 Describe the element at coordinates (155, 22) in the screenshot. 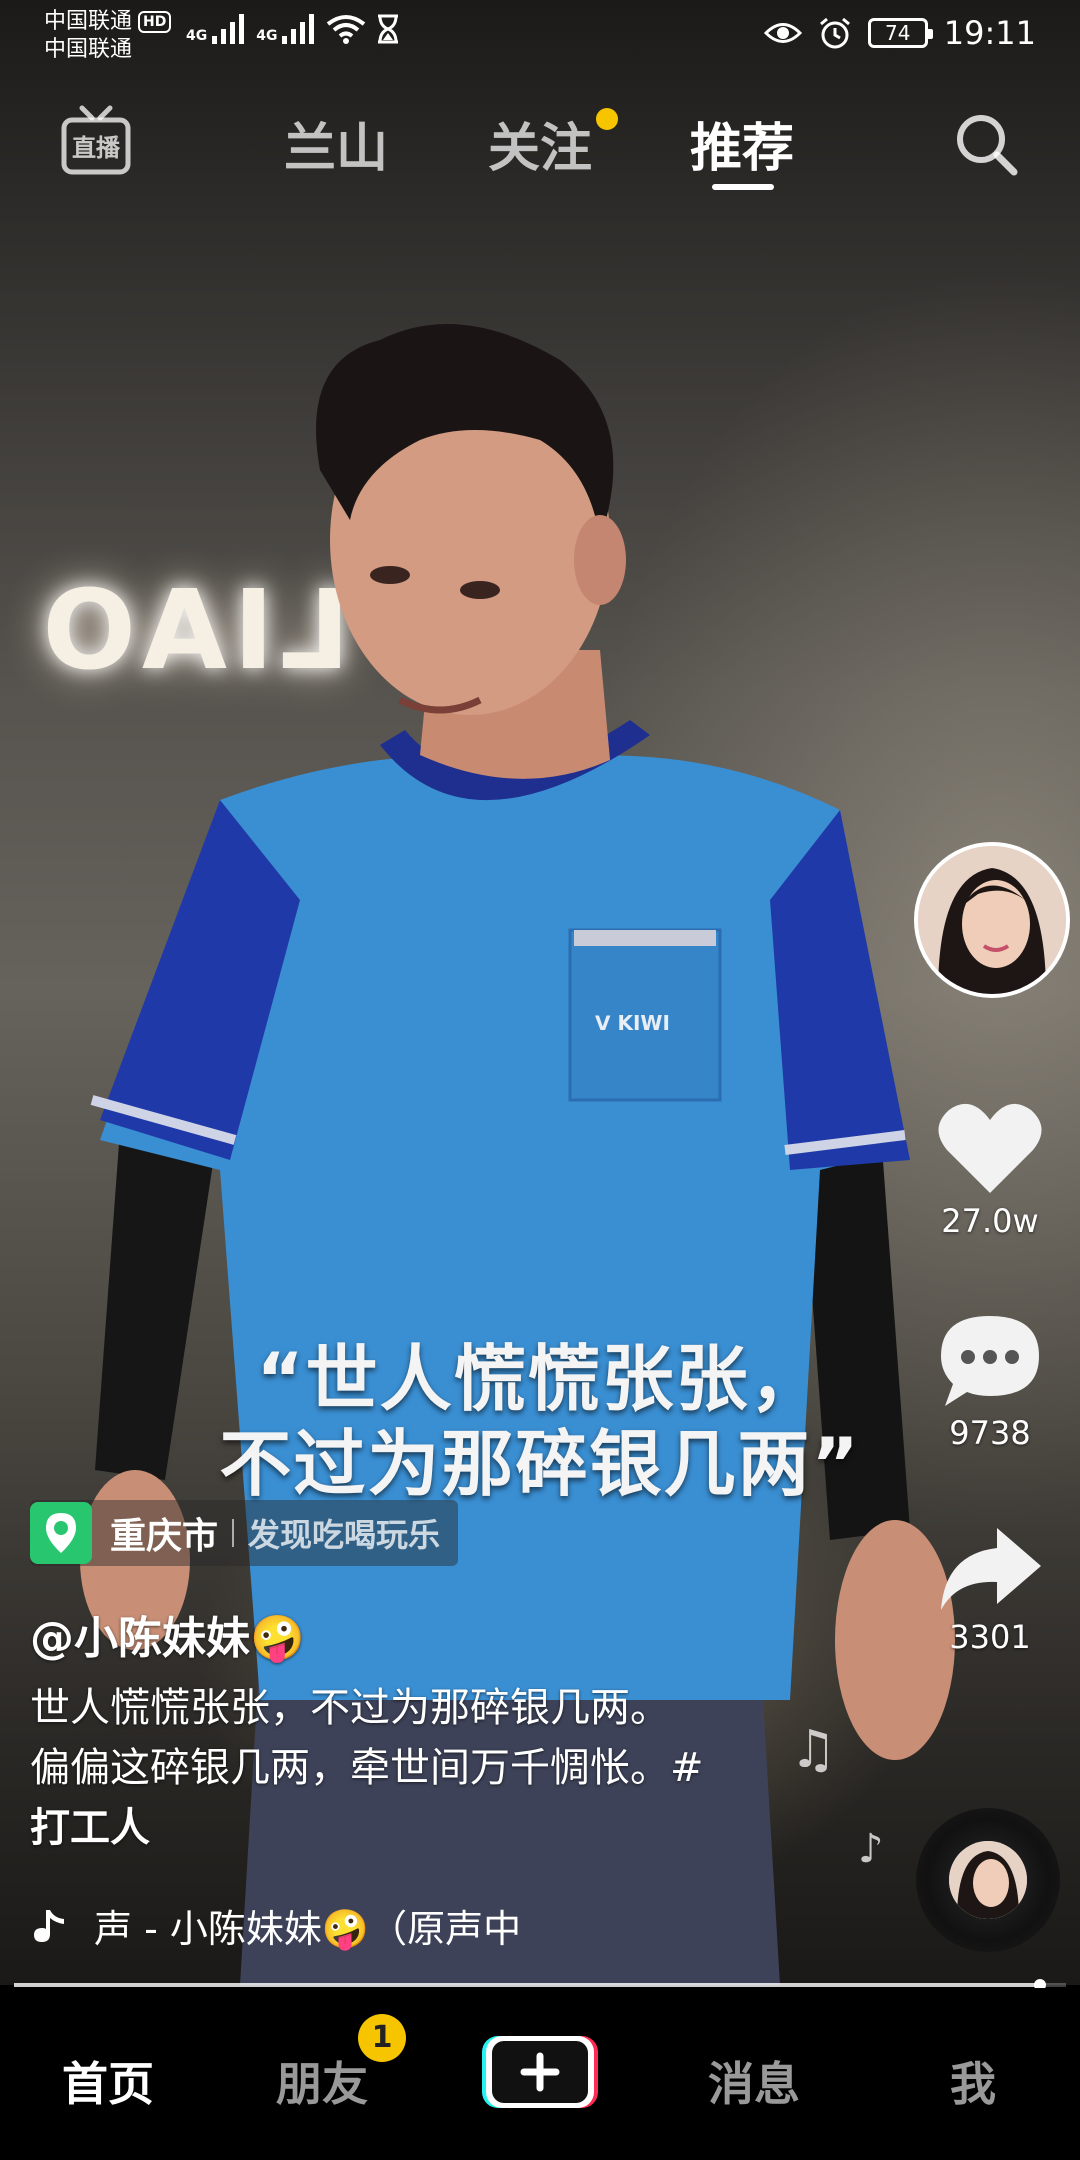

I see `hd-badge: HD` at that location.